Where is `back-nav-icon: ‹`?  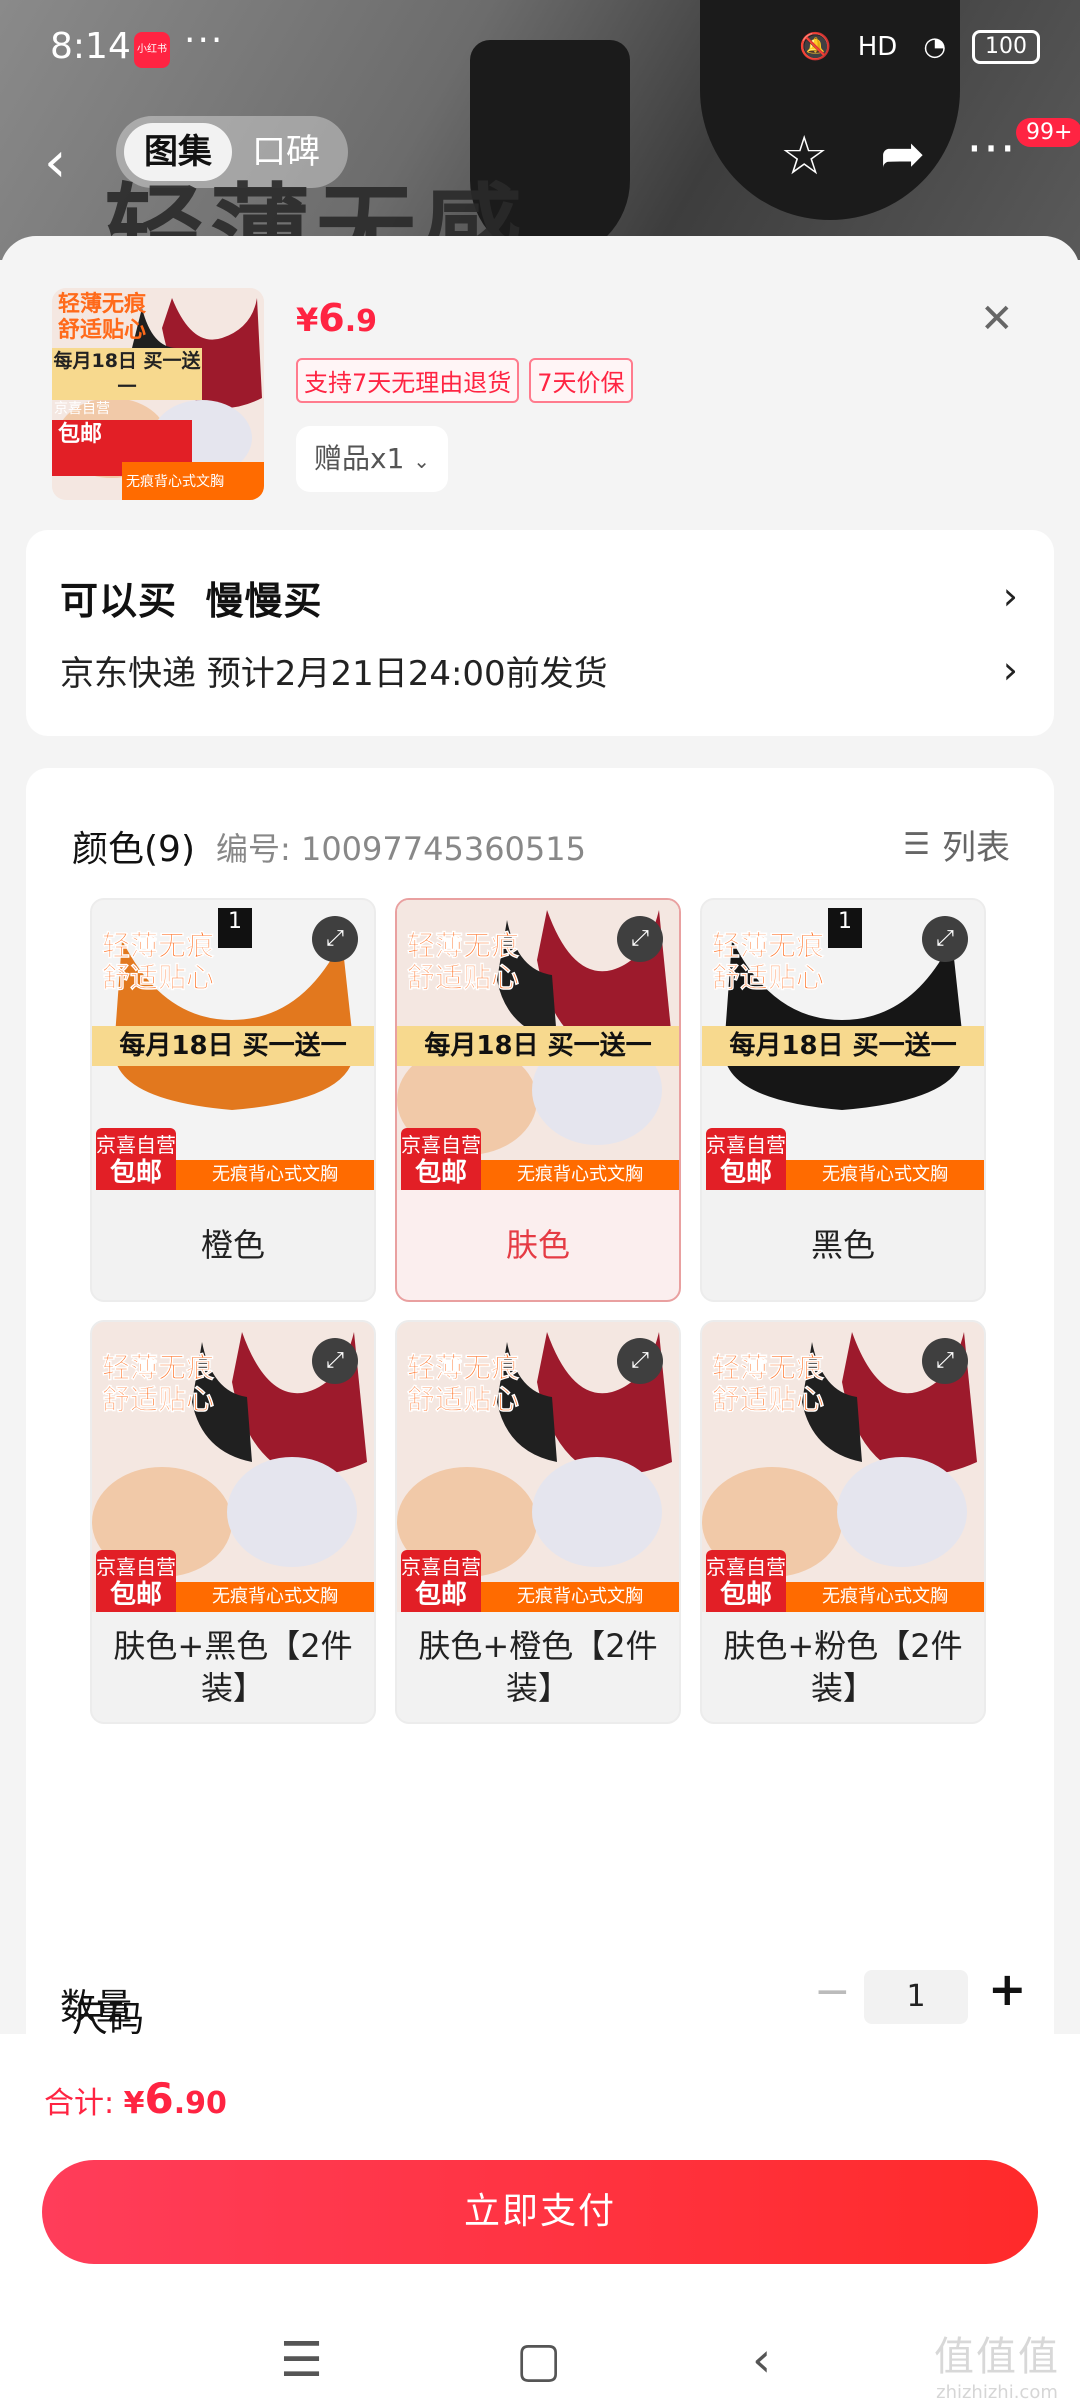
back-nav-icon: ‹ is located at coordinates (761, 2360).